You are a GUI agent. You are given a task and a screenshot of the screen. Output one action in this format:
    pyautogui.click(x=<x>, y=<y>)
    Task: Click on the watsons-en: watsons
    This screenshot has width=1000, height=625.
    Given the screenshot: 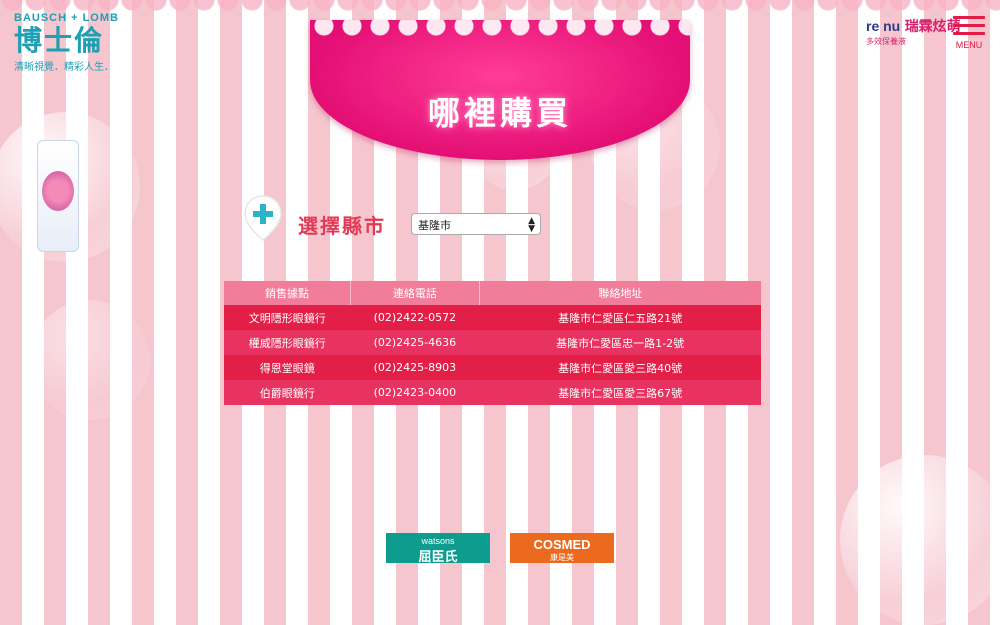 What is the action you would take?
    pyautogui.click(x=438, y=541)
    